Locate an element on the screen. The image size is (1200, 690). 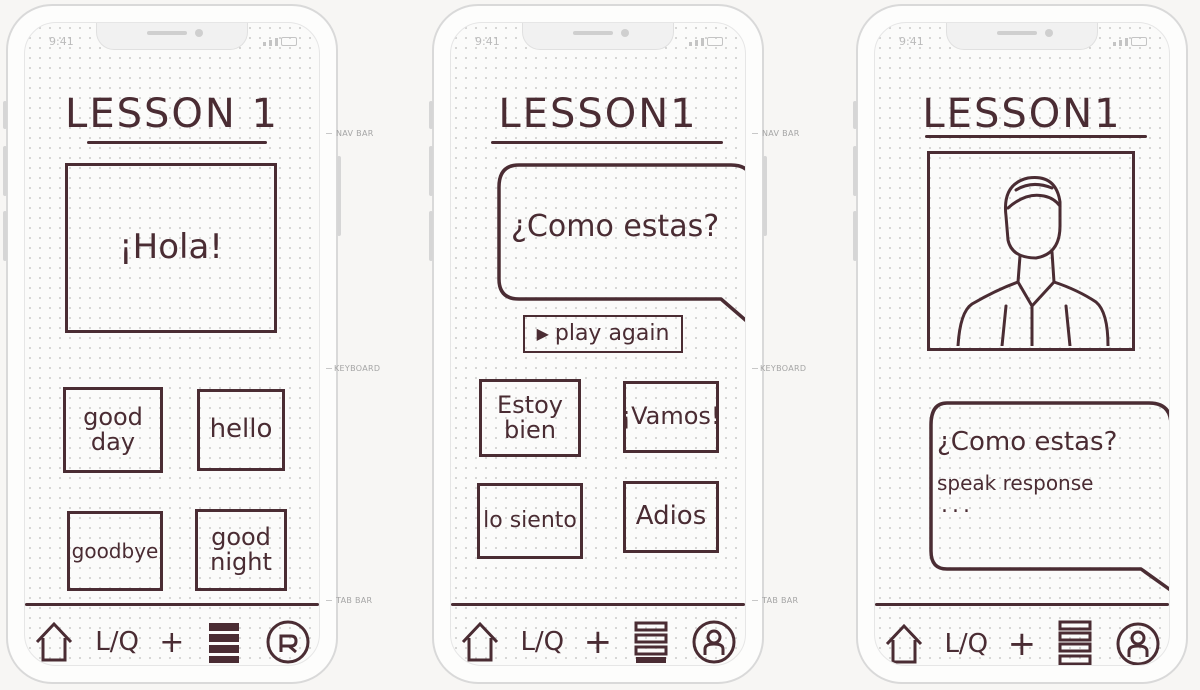
word-card: ¡Hola! is located at coordinates (171, 248).